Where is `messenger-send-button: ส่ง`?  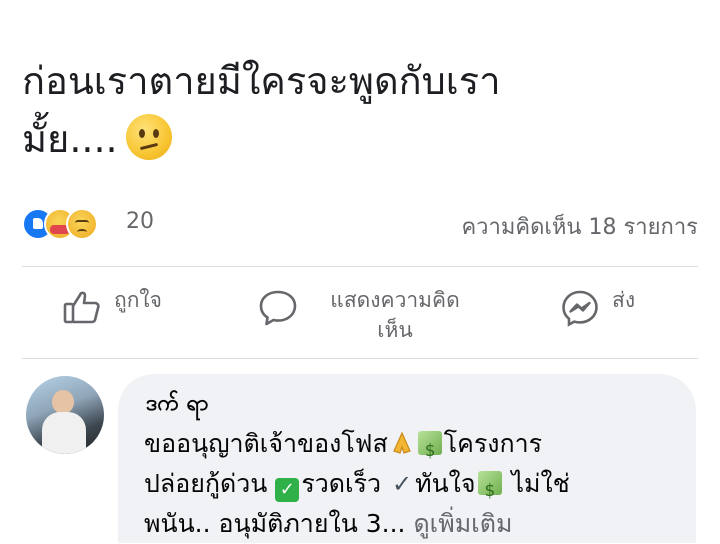
messenger-send-button: ส่ง is located at coordinates (597, 313).